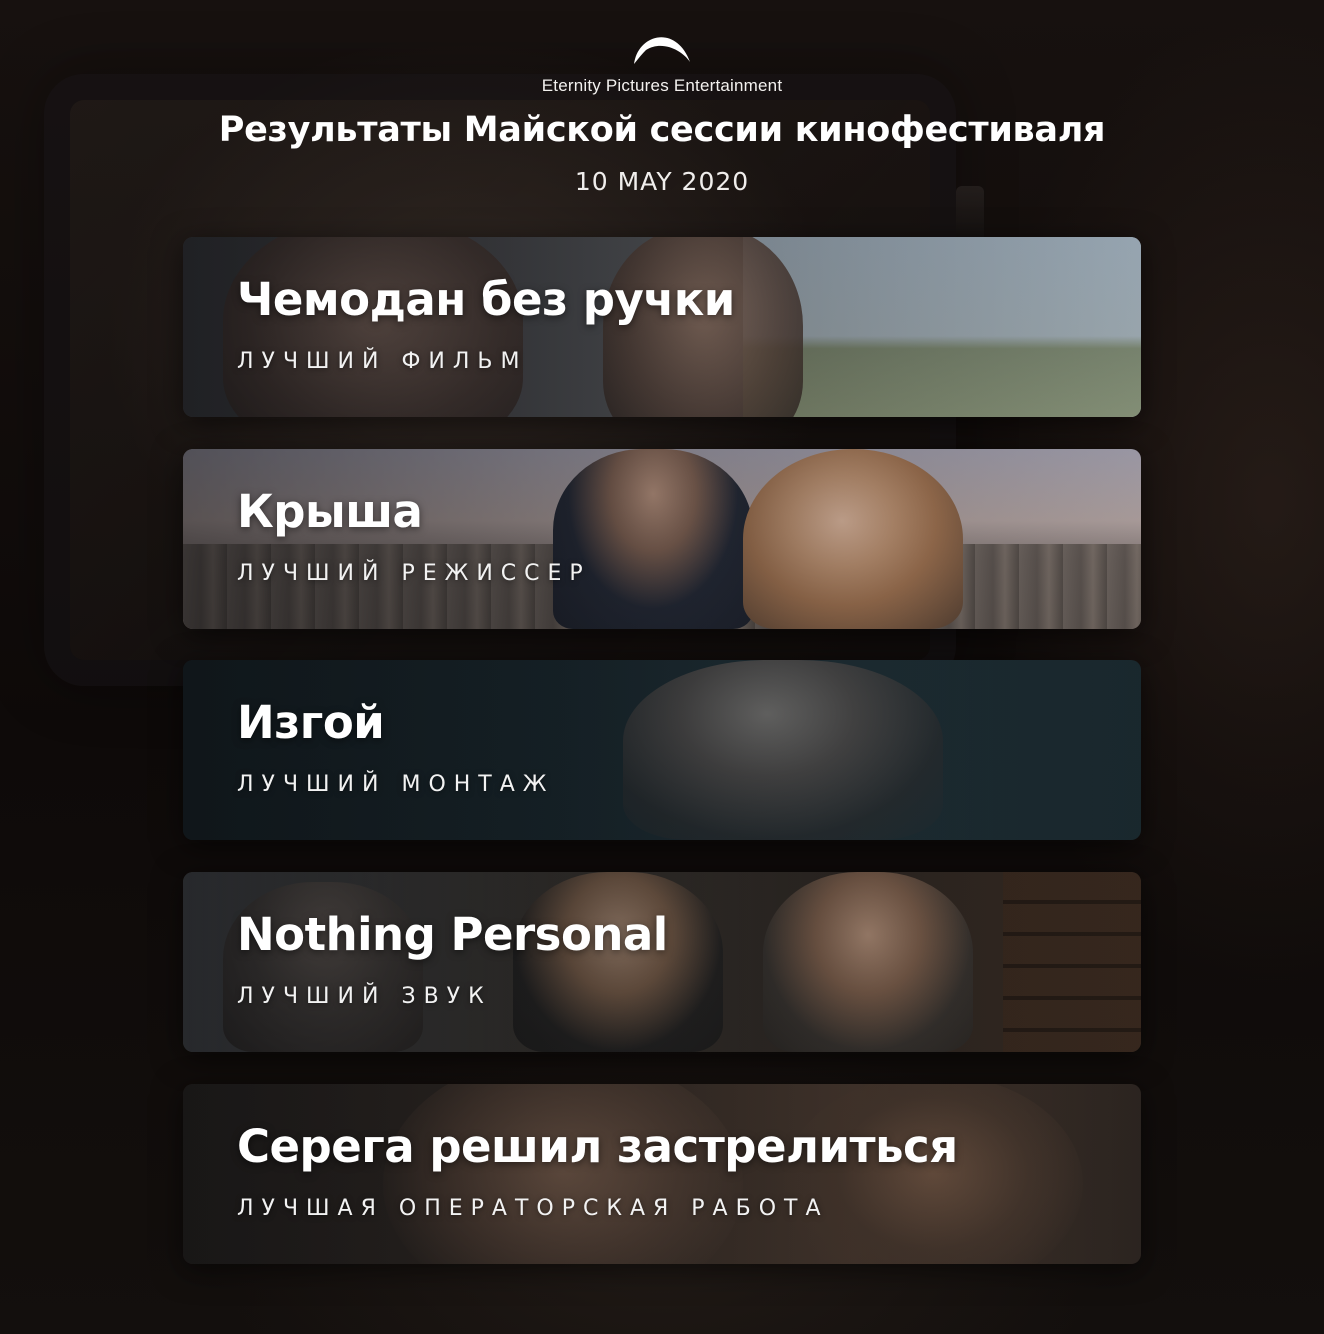 Image resolution: width=1324 pixels, height=1334 pixels. What do you see at coordinates (414, 573) in the screenshot?
I see `award-category: ЛУЧШИЙ РЕЖИССЕР` at bounding box center [414, 573].